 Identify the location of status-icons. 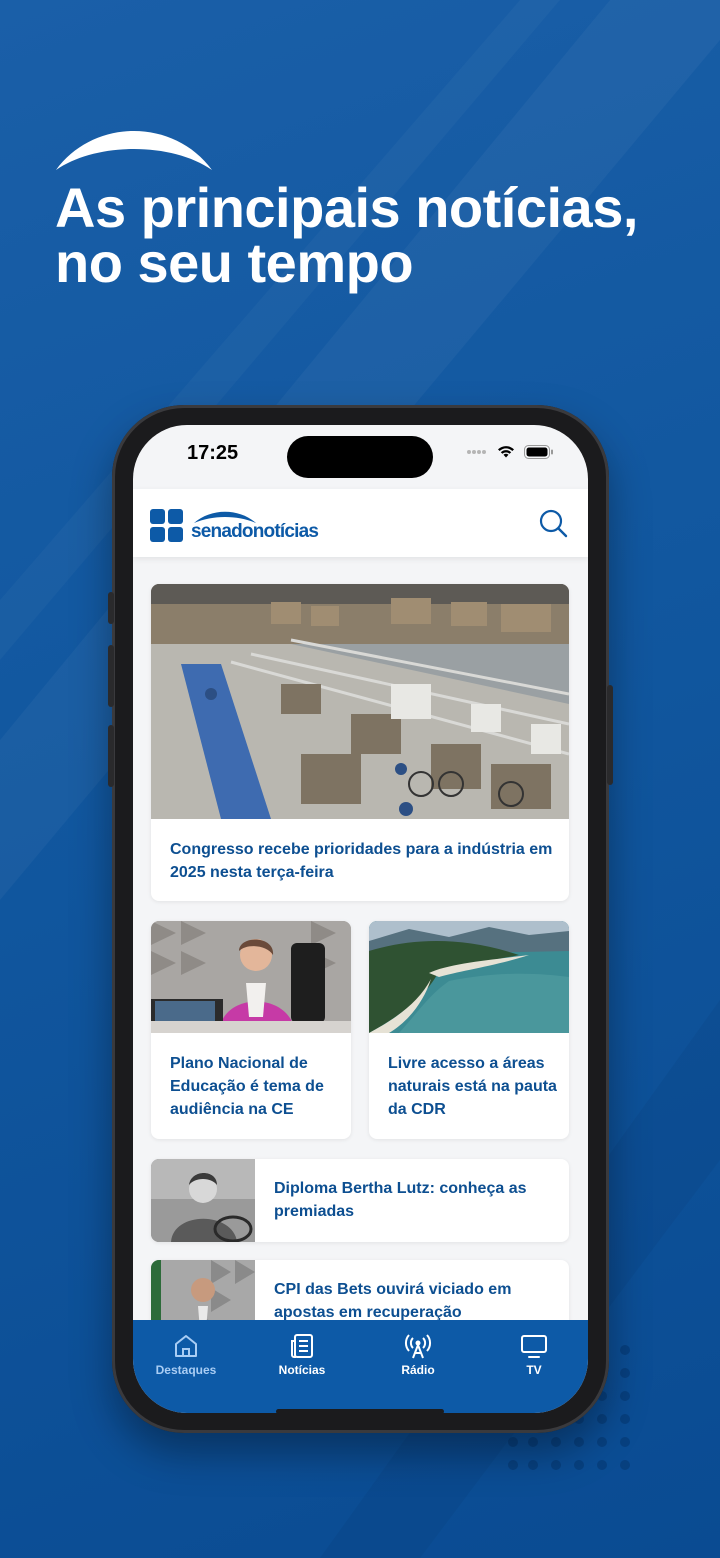
(510, 451).